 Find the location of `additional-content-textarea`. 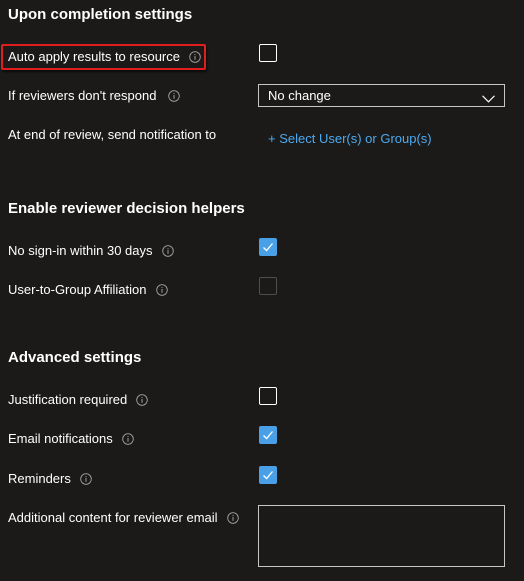

additional-content-textarea is located at coordinates (381, 536).